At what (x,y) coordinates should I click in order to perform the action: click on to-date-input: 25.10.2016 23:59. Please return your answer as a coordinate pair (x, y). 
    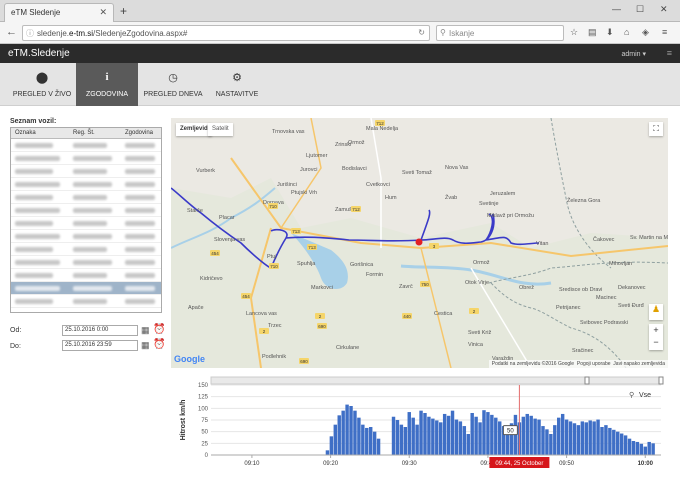
    Looking at the image, I should click on (100, 345).